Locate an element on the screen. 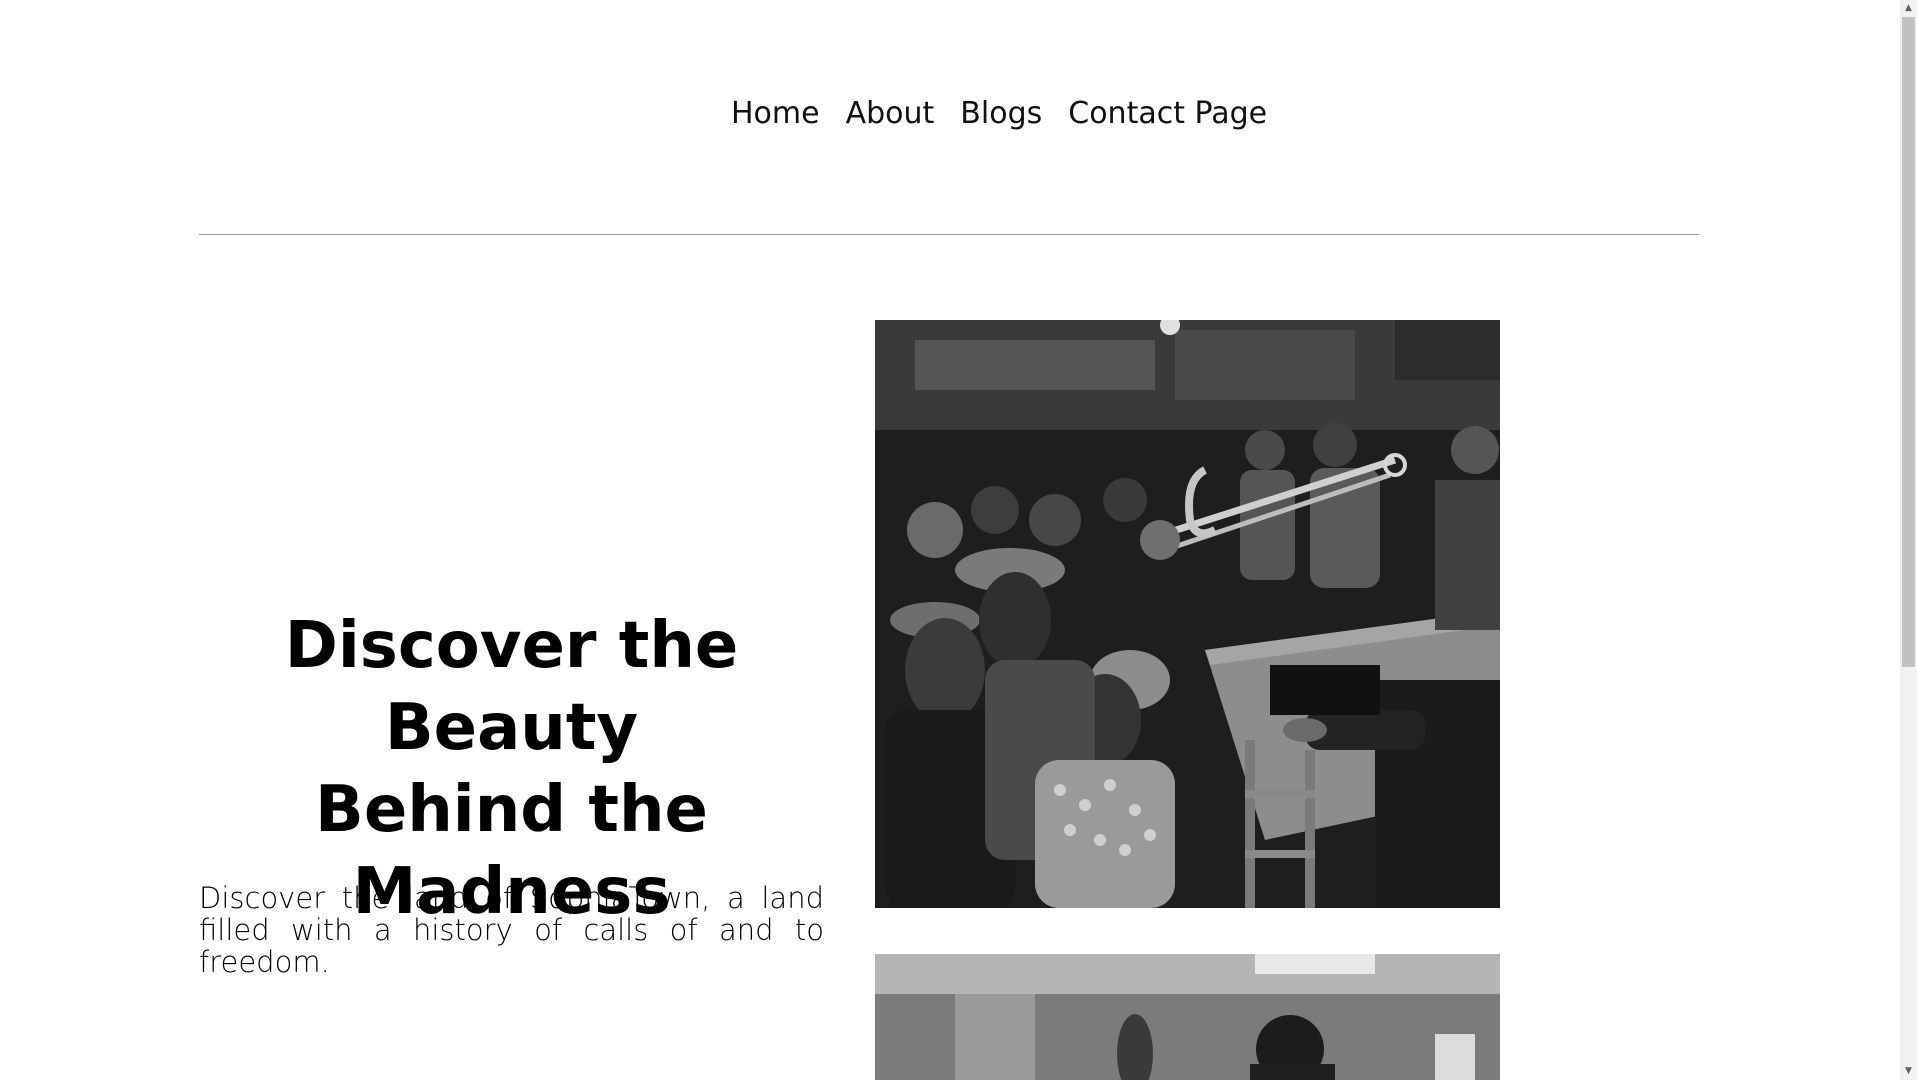 This screenshot has height=1080, width=1917. bass-player-photo is located at coordinates (1187, 1017).